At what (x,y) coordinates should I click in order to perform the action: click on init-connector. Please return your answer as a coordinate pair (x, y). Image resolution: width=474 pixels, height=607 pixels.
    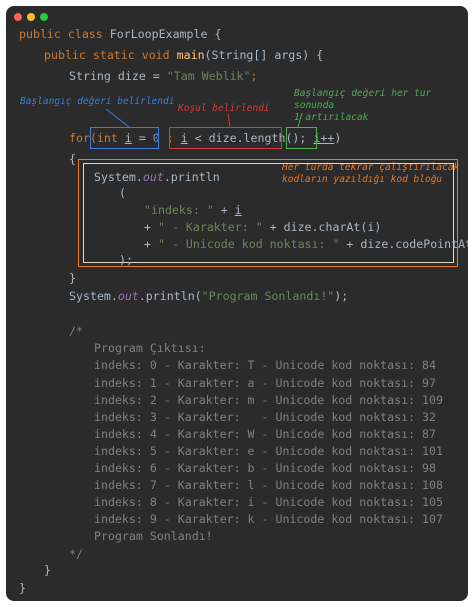
    Looking at the image, I should click on (117, 118).